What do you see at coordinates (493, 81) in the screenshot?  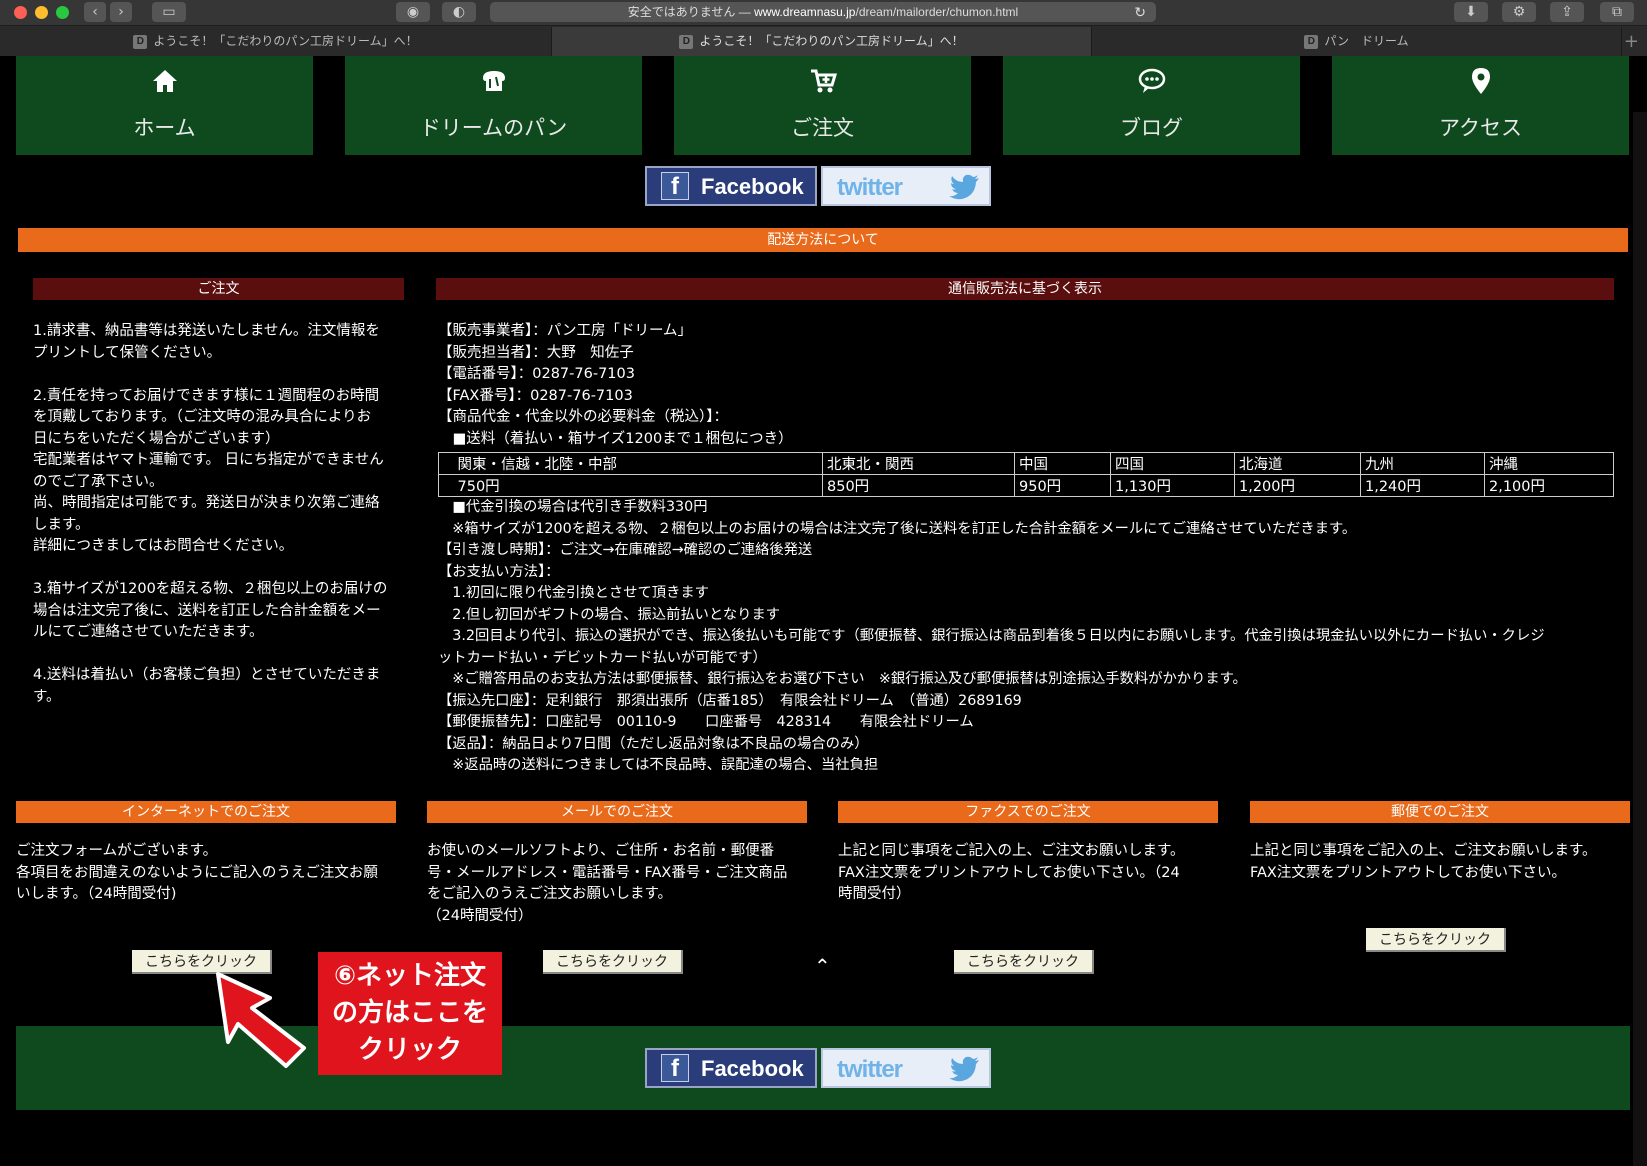 I see `bread-icon` at bounding box center [493, 81].